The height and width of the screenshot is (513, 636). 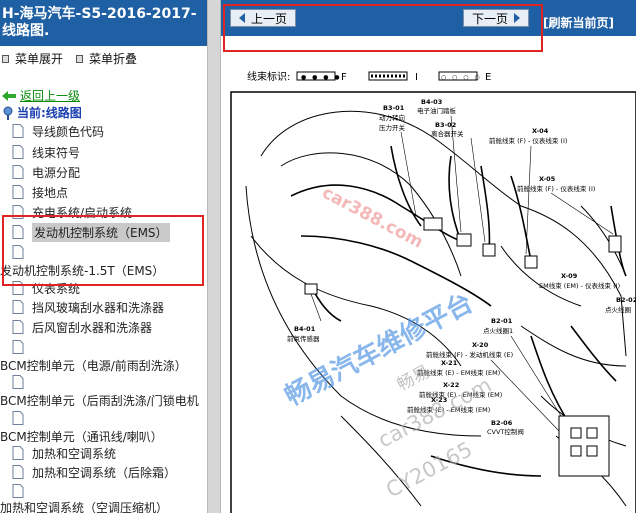 What do you see at coordinates (79, 58) in the screenshot?
I see `collapse-icon` at bounding box center [79, 58].